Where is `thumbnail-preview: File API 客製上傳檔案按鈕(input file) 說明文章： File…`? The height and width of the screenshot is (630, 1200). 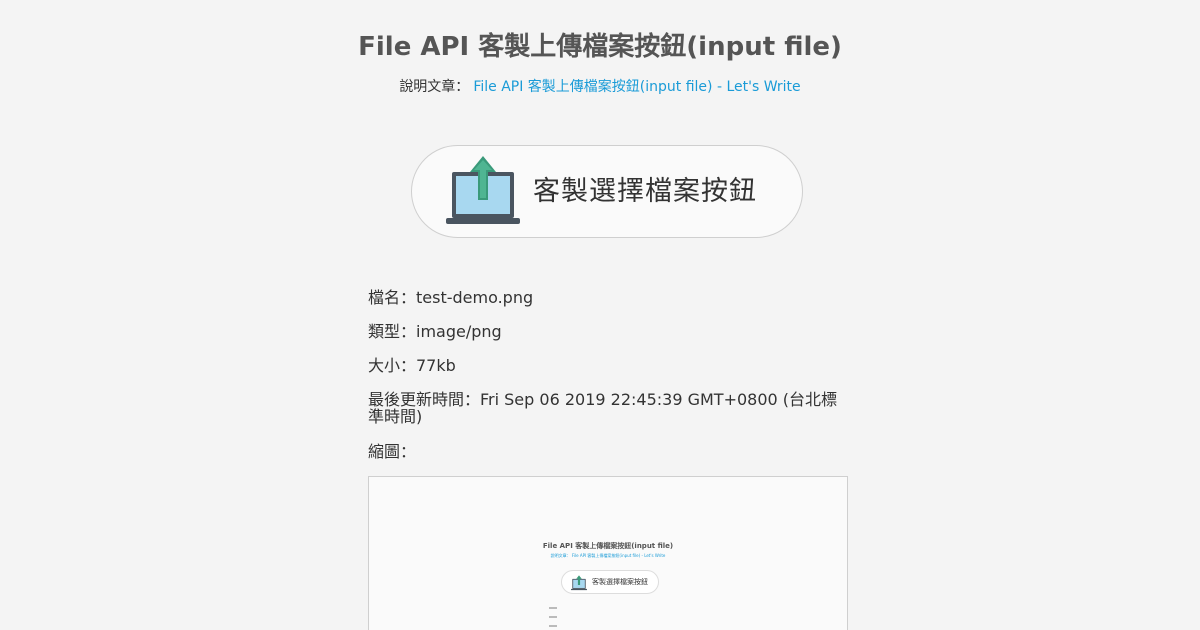 thumbnail-preview: File API 客製上傳檔案按鈕(input file) 說明文章： File… is located at coordinates (608, 553).